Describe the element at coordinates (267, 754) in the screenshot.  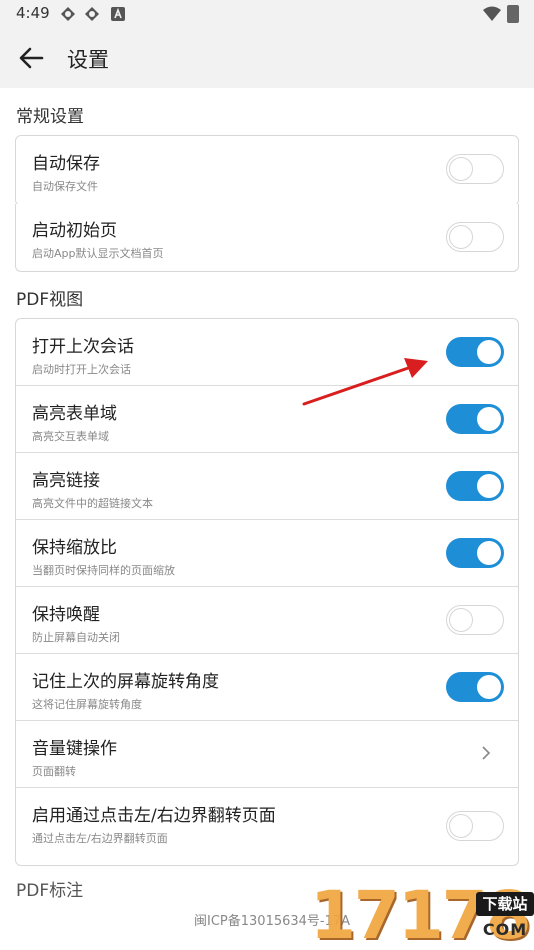
I see `setting-row-volume-key: 音量键操作 页面翻转` at that location.